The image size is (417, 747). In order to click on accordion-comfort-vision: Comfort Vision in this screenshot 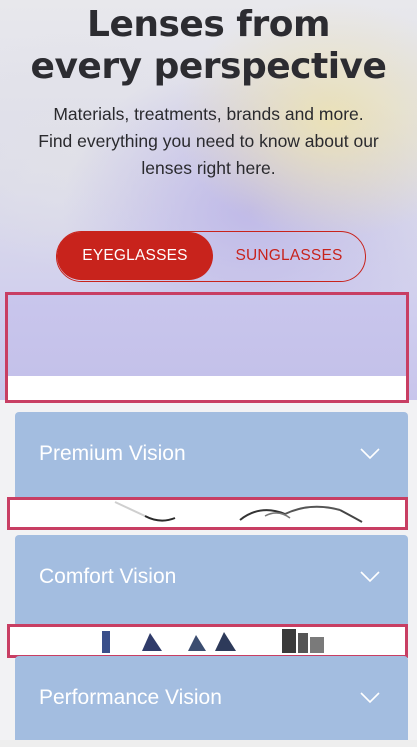, I will do `click(211, 581)`.